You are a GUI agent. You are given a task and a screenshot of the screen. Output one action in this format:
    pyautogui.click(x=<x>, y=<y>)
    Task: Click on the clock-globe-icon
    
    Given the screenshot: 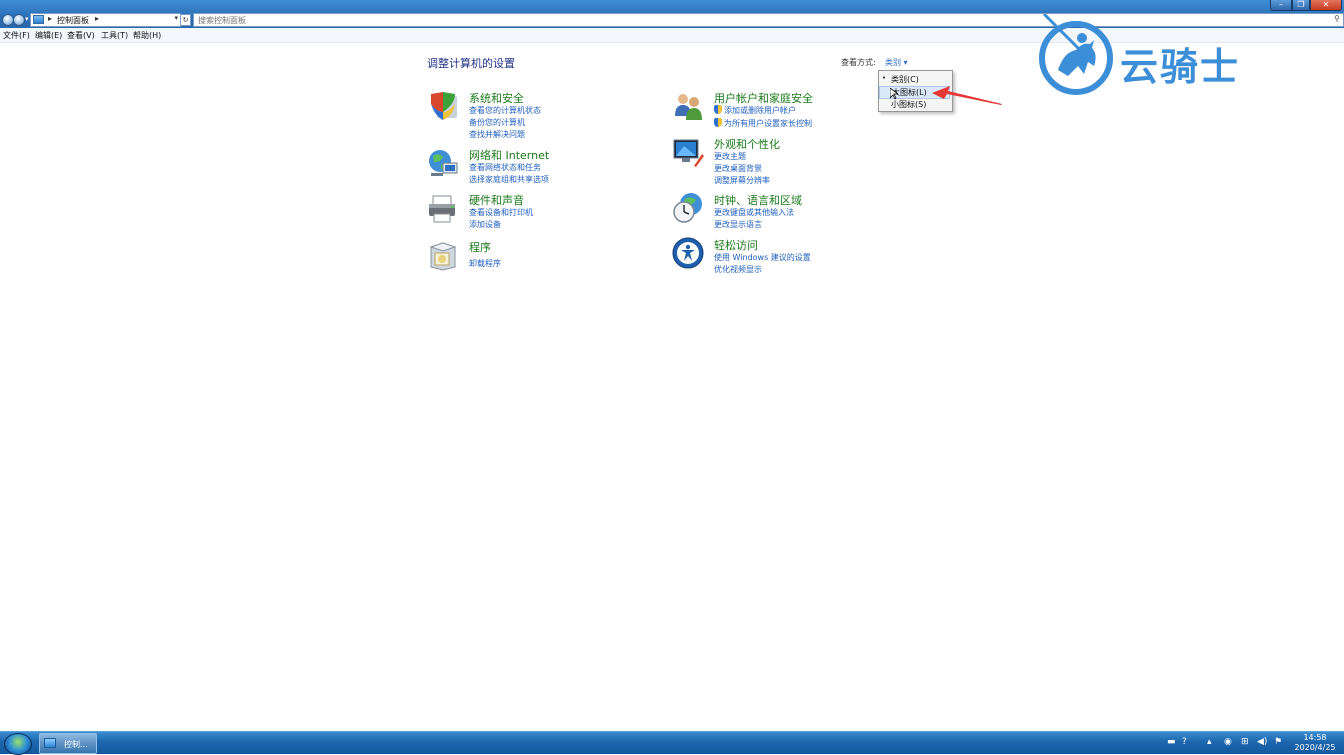 What is the action you would take?
    pyautogui.click(x=688, y=208)
    